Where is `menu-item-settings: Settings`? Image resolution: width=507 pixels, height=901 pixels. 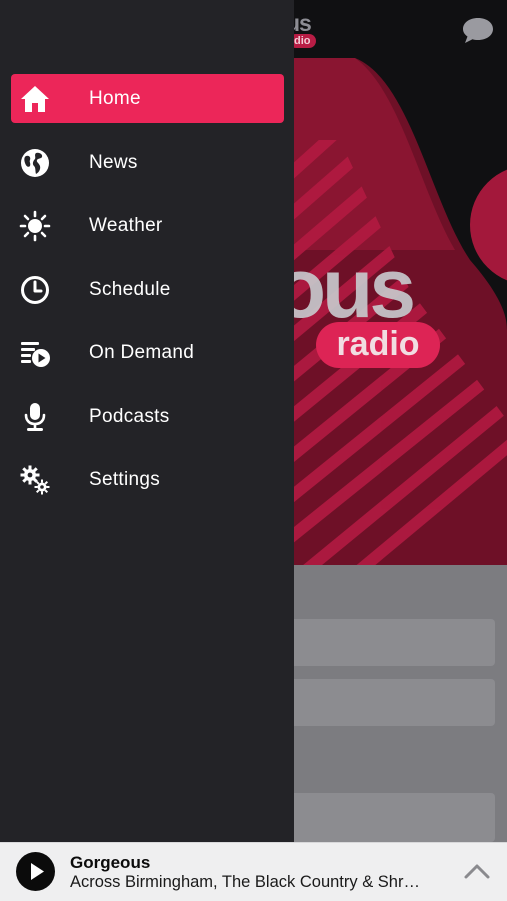 menu-item-settings: Settings is located at coordinates (147, 479).